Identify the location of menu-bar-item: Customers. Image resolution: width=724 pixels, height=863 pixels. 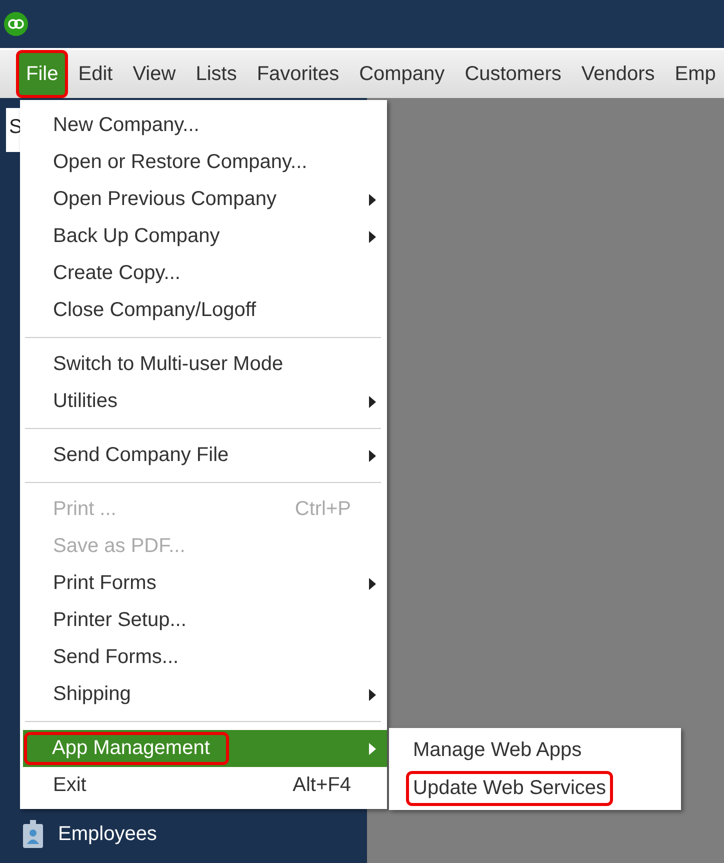
(513, 74).